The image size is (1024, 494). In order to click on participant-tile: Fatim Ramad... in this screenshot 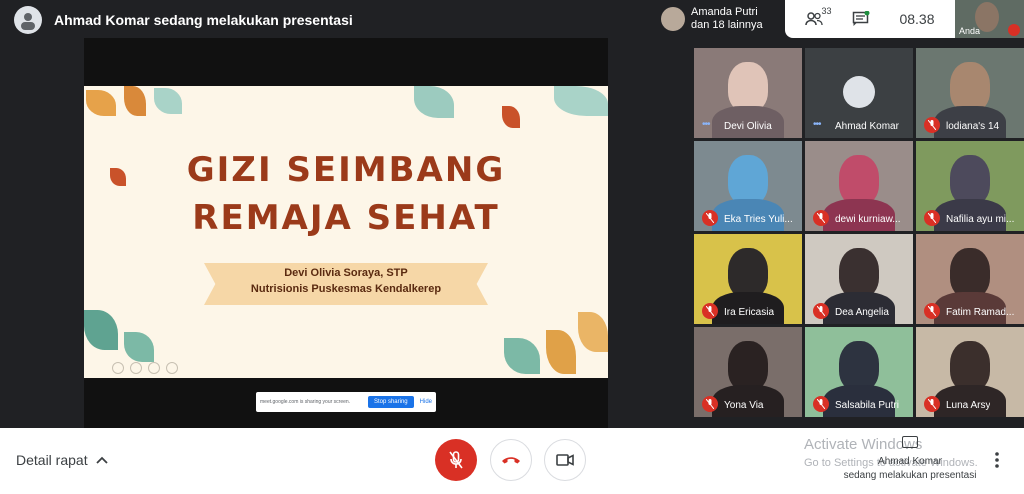, I will do `click(970, 279)`.